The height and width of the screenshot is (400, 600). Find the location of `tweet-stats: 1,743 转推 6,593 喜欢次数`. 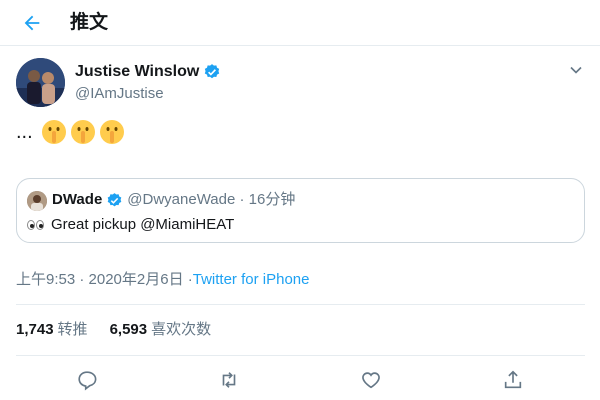

tweet-stats: 1,743 转推 6,593 喜欢次数 is located at coordinates (124, 330).